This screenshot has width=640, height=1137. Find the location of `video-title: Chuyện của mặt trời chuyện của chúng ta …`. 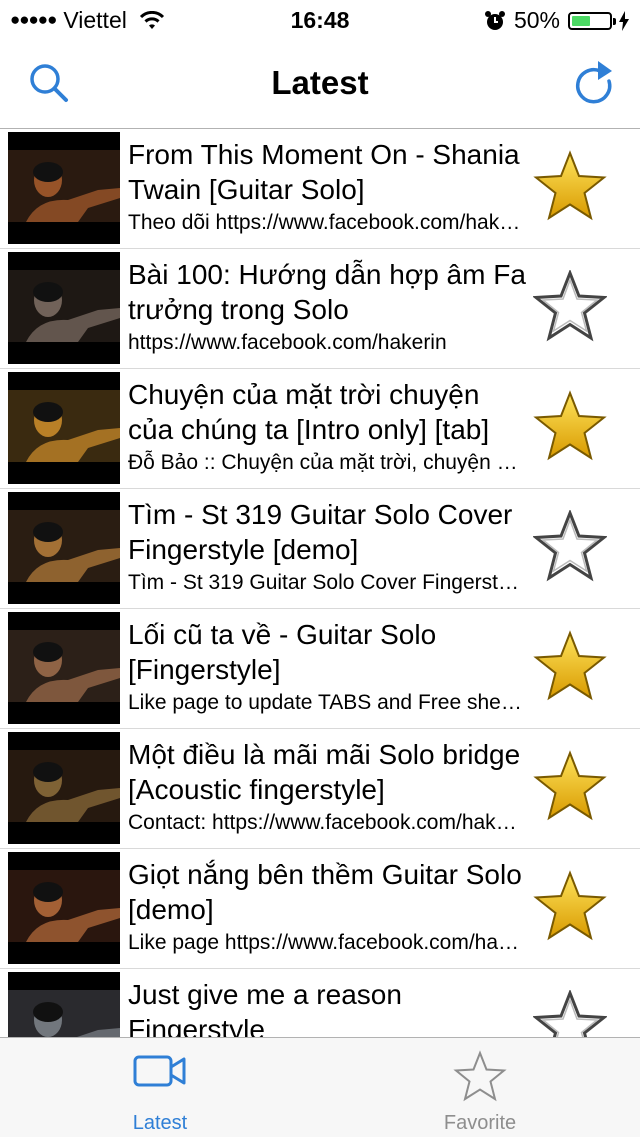

video-title: Chuyện của mặt trời chuyện của chúng ta … is located at coordinates (309, 412).